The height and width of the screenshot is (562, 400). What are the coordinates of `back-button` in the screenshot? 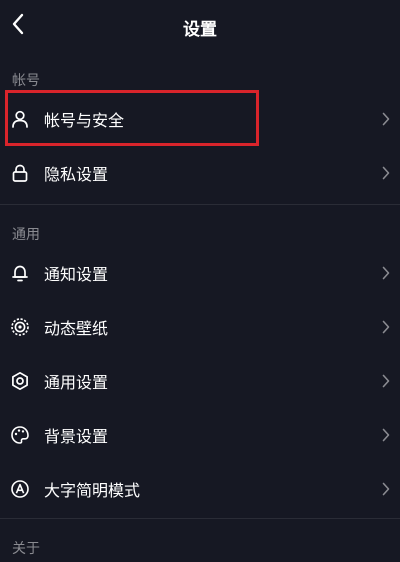 It's located at (20, 24).